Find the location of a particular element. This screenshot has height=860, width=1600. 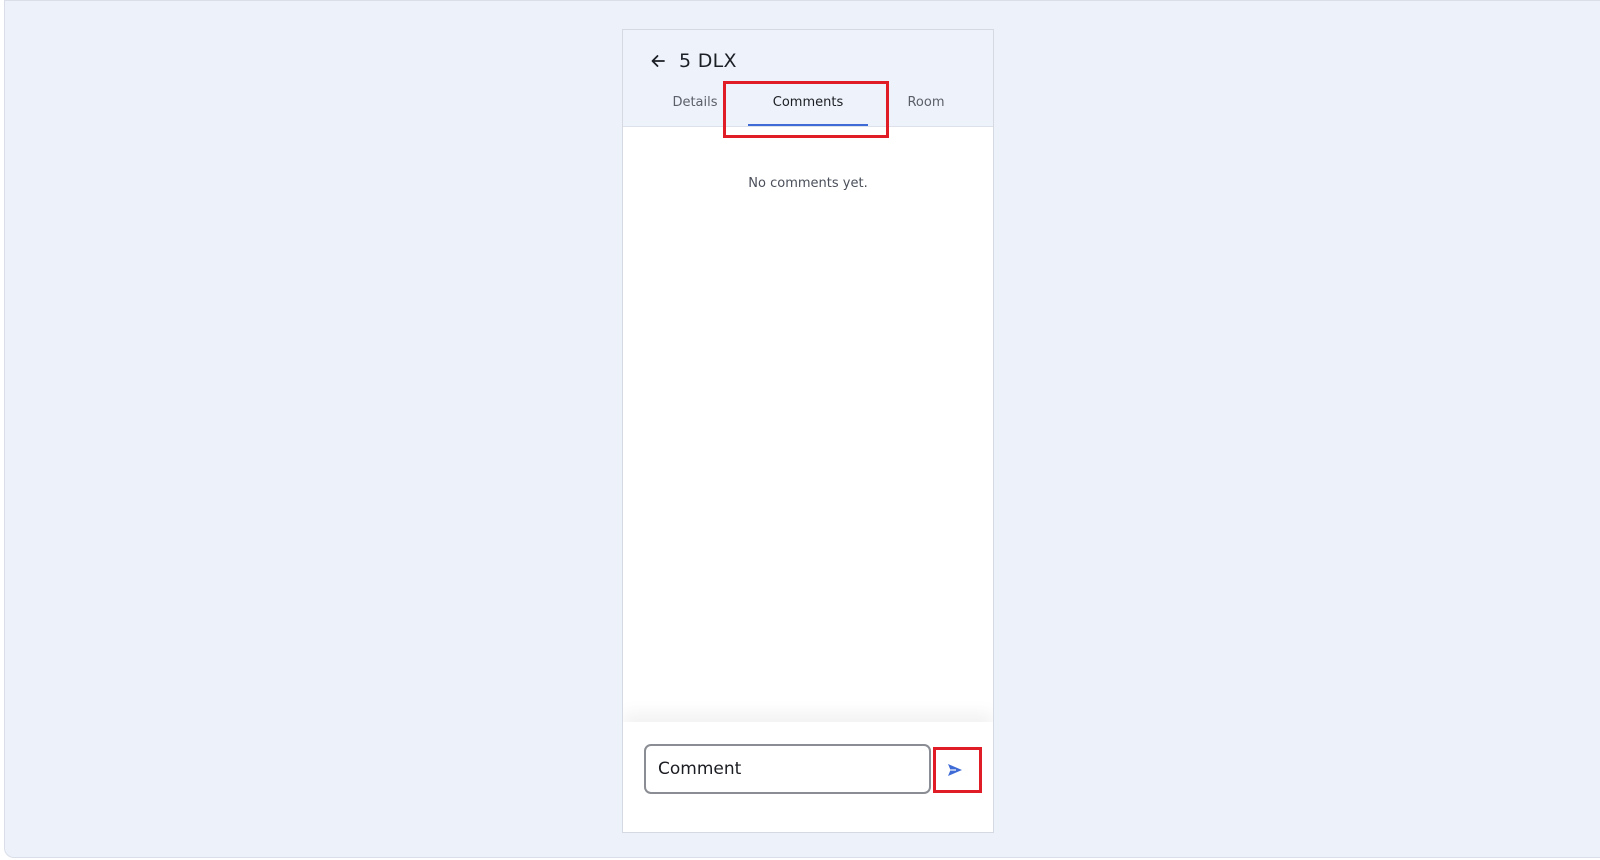

tab-comments: Comments is located at coordinates (808, 109).